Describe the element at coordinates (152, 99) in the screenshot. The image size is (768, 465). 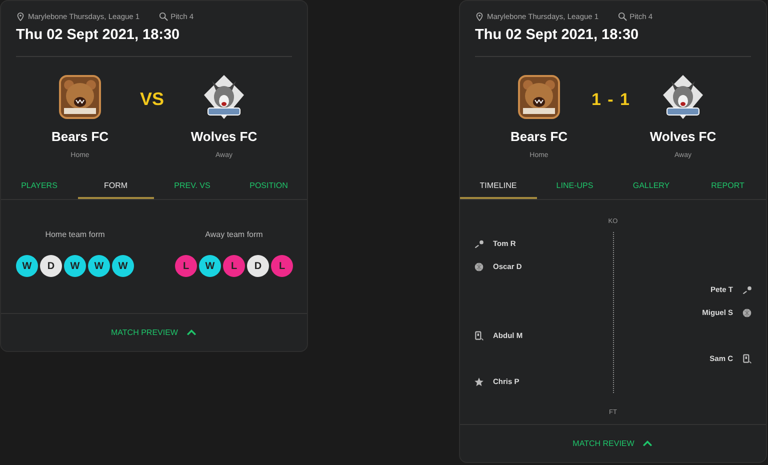
I see `versus-label: VS` at that location.